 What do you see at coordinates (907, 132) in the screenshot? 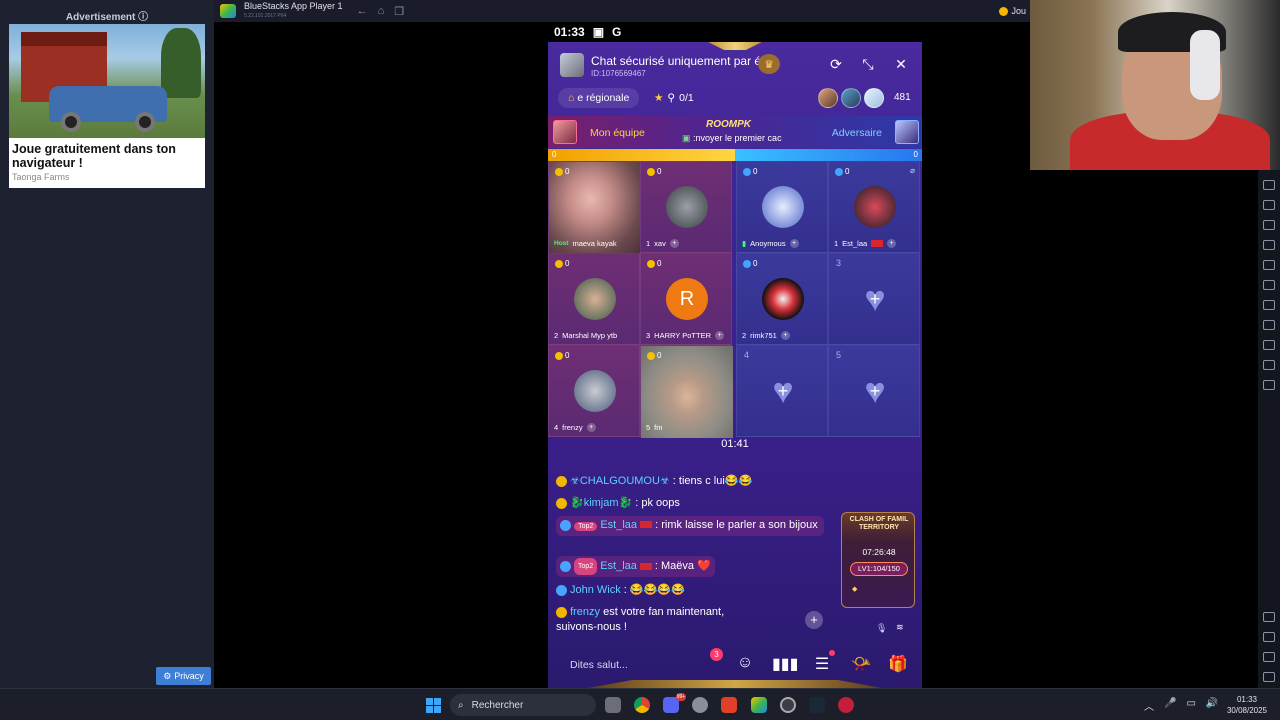
I see `opponent-avatar` at bounding box center [907, 132].